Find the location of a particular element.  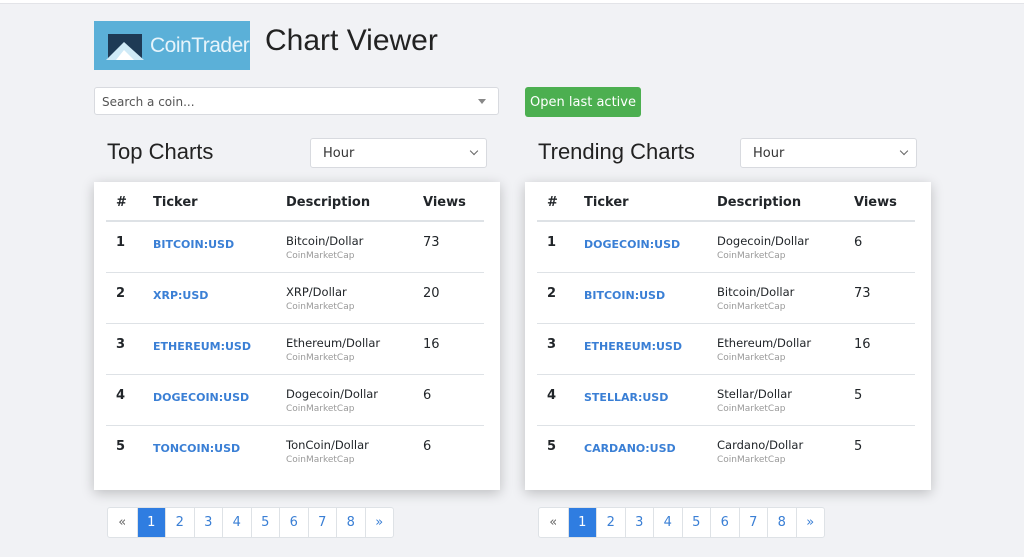

panel-title: Top Charts is located at coordinates (160, 151).